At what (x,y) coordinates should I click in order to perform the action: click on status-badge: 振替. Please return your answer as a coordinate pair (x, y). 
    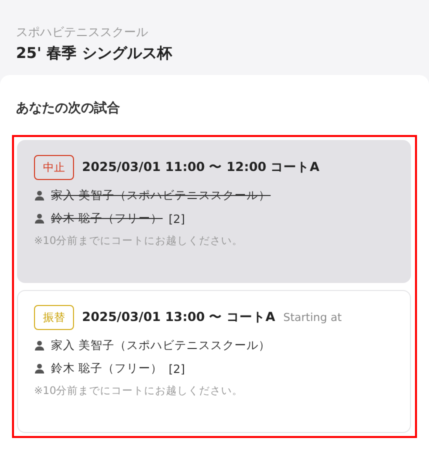
    Looking at the image, I should click on (54, 317).